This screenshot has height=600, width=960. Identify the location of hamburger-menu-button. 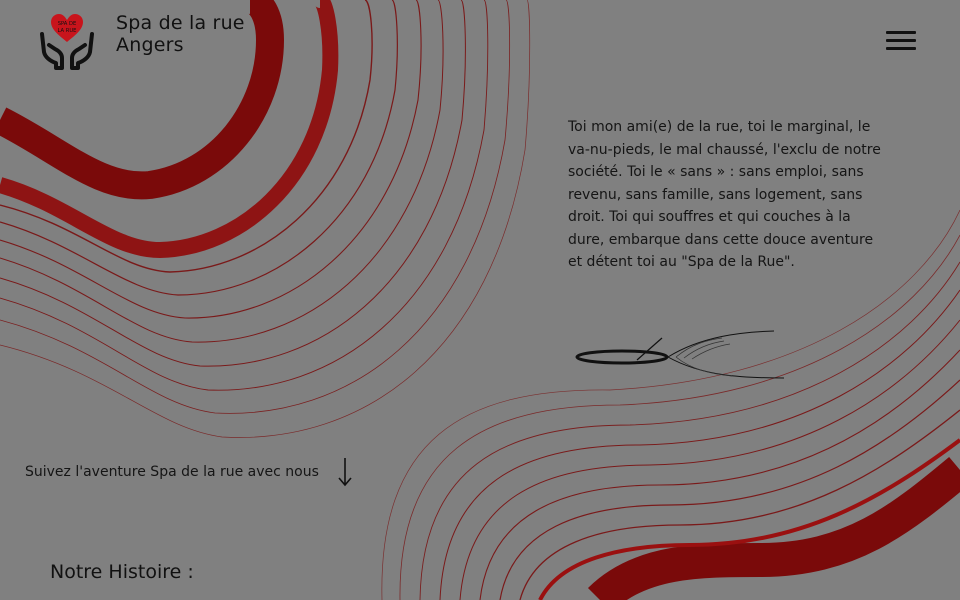
(901, 41).